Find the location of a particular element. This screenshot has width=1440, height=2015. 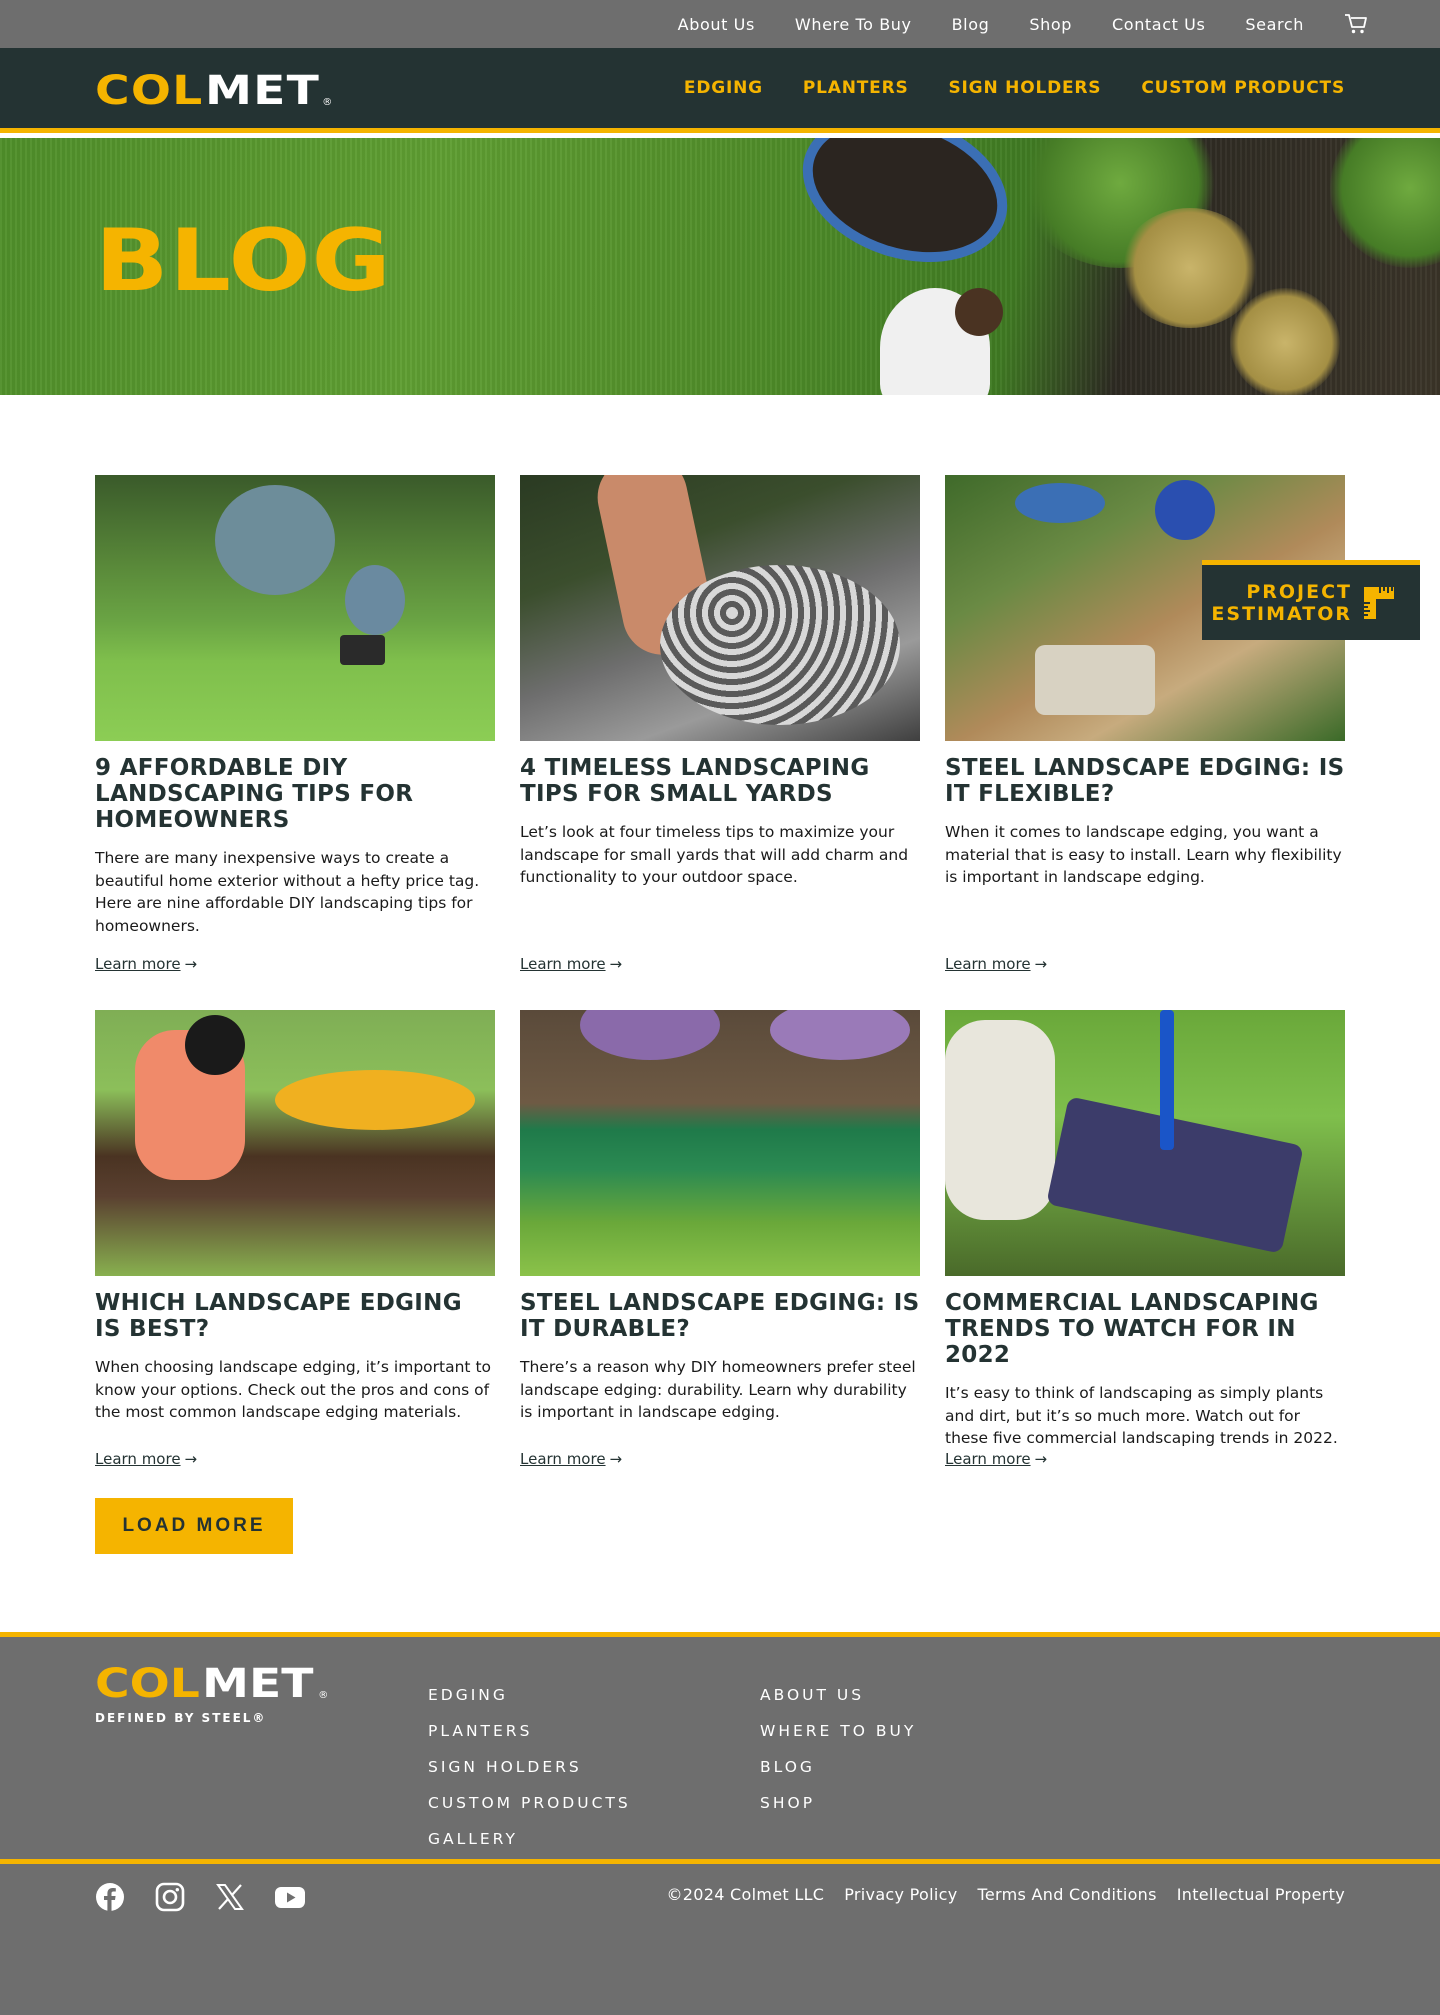

footer-link-blog: BLOG is located at coordinates (838, 1767).